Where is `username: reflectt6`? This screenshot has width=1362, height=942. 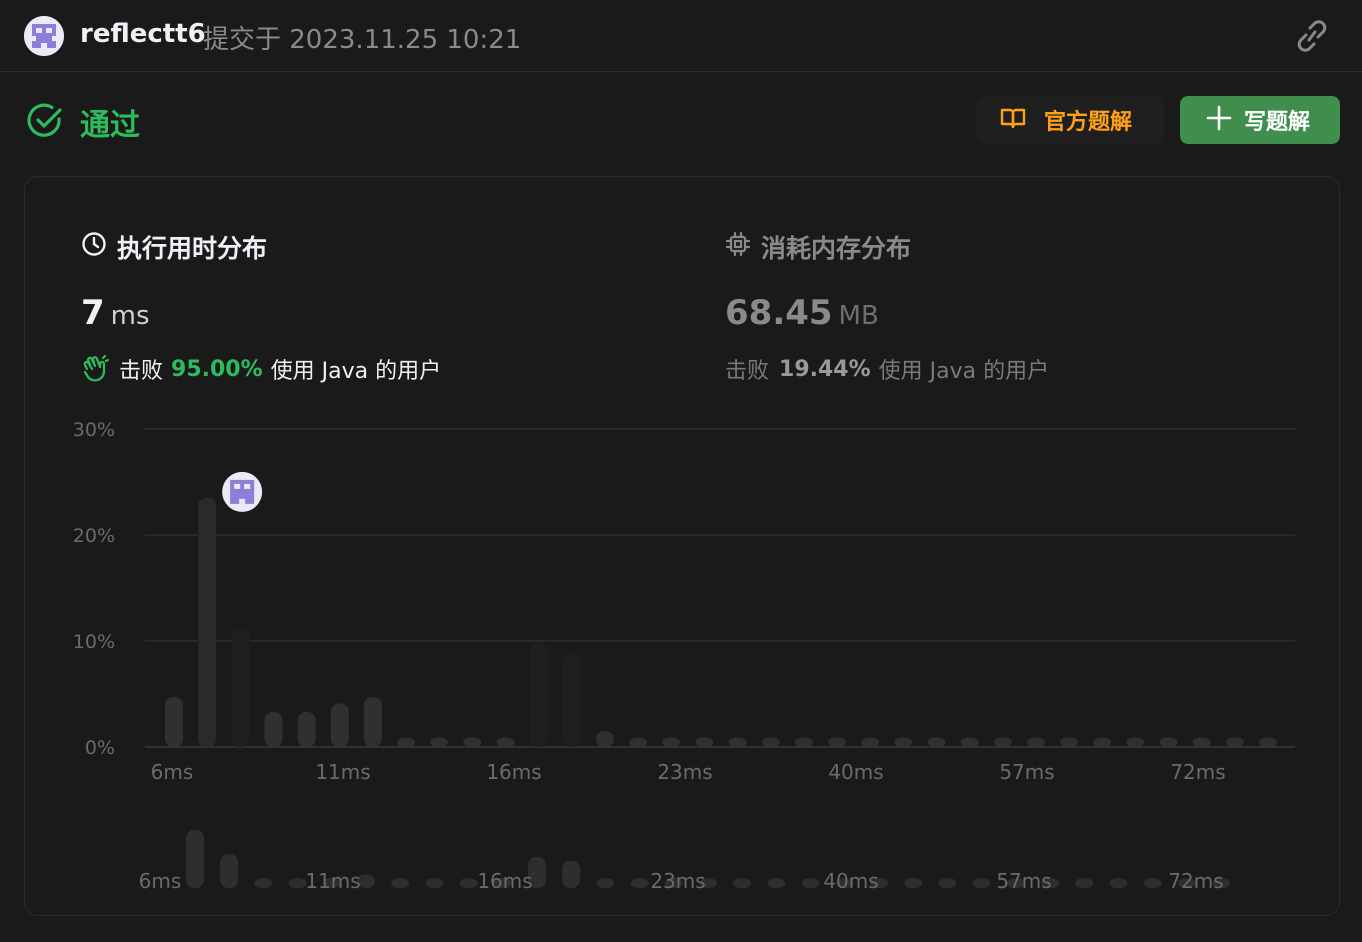 username: reflectt6 is located at coordinates (143, 34).